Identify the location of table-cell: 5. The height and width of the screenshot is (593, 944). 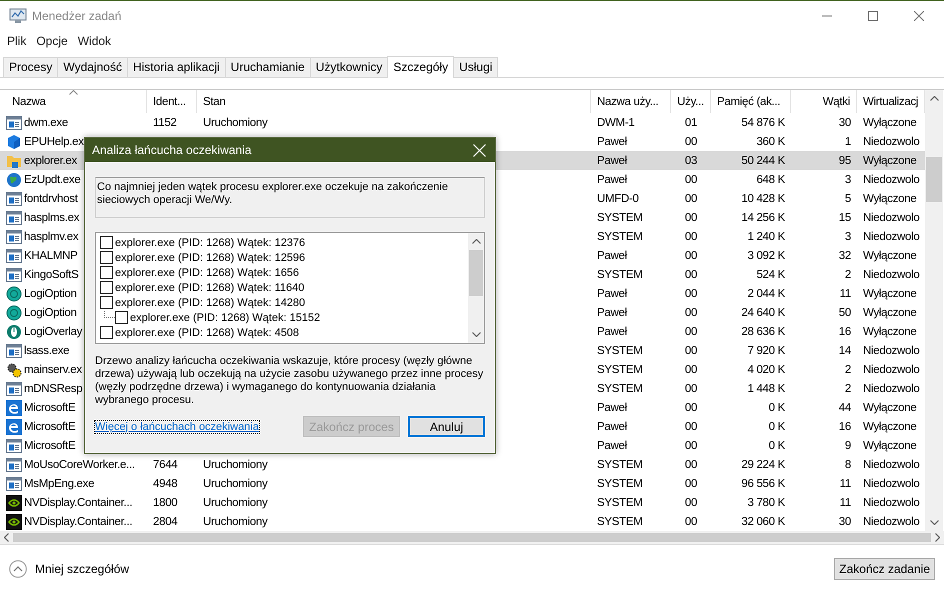
(847, 198).